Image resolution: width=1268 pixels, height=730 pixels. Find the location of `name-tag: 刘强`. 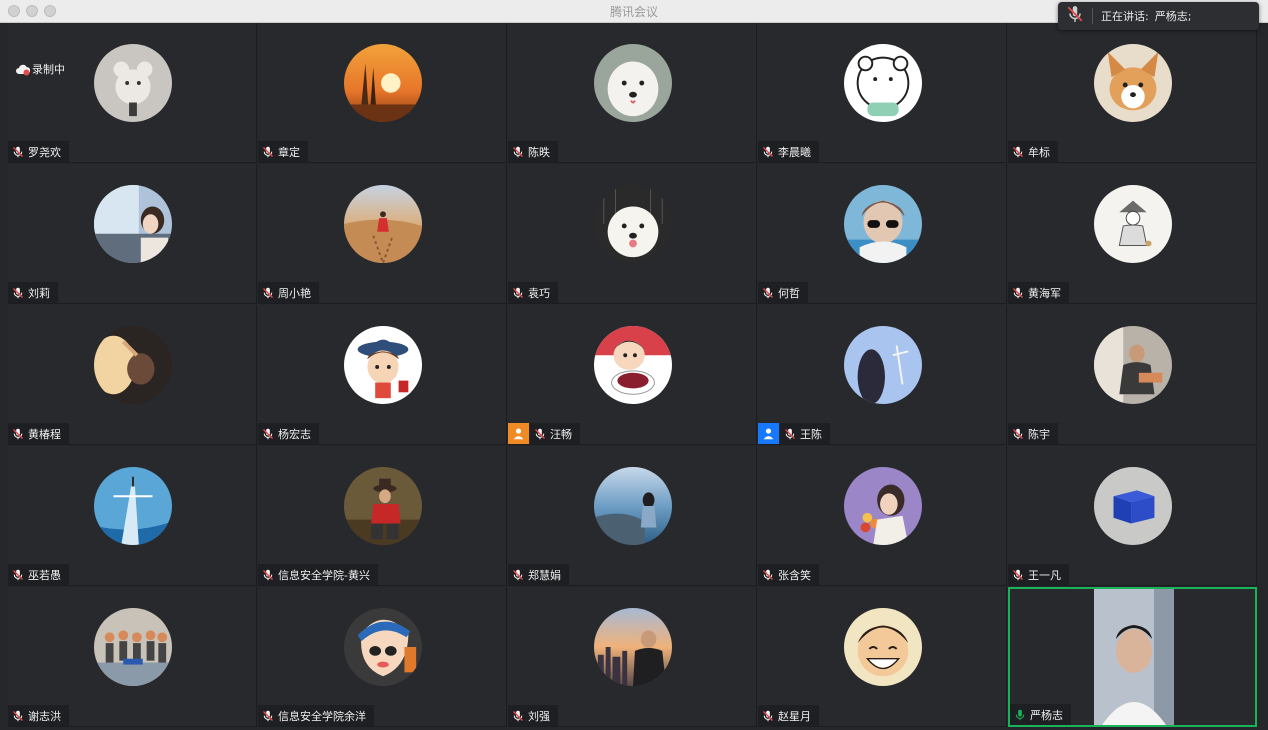

name-tag: 刘强 is located at coordinates (533, 715).